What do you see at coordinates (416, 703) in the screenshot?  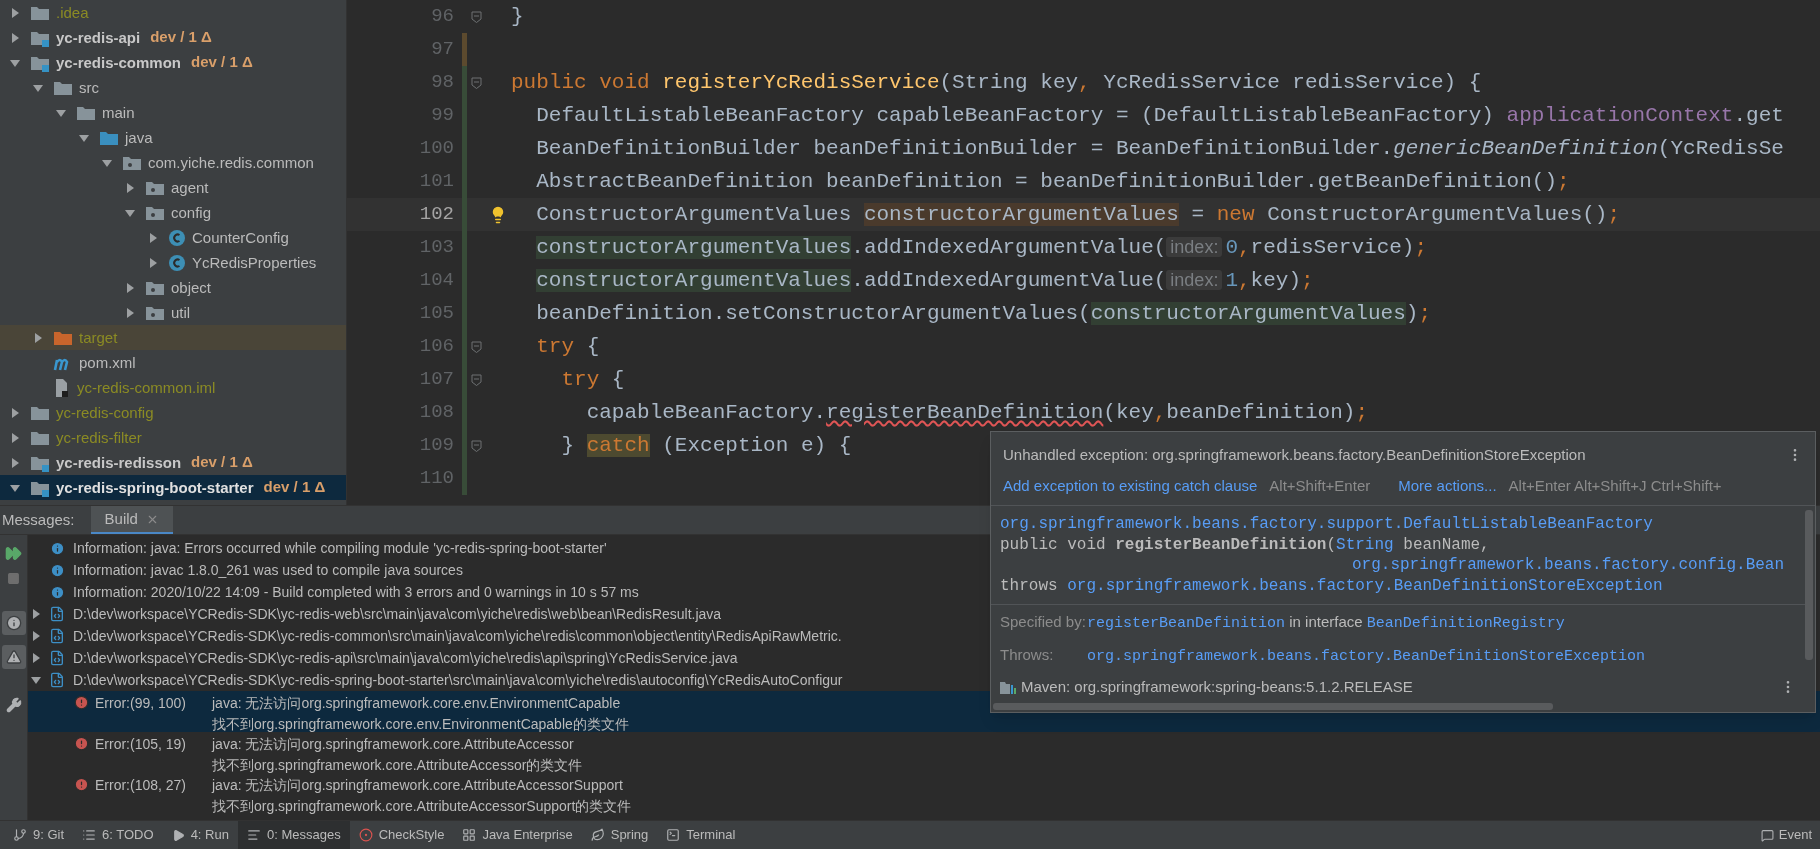 I see `error-message: java: 无法访问org.springframework.core.env.EnvironmentCapable` at bounding box center [416, 703].